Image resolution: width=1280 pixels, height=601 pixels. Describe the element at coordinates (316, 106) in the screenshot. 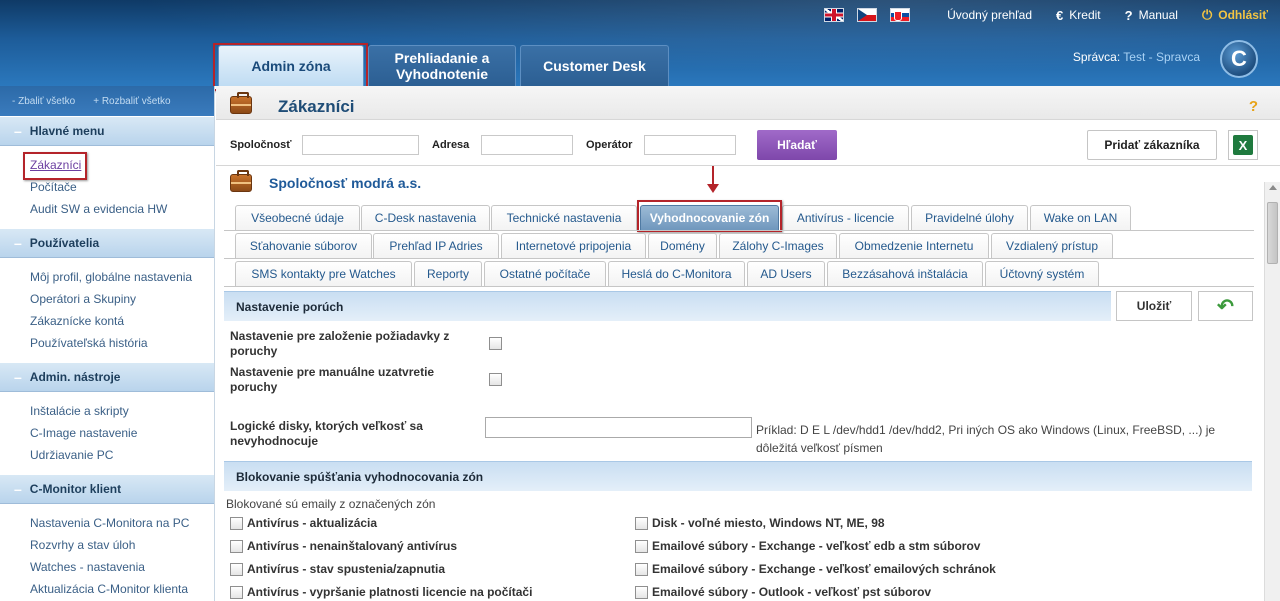

I see `page-title: Zákazníci` at that location.